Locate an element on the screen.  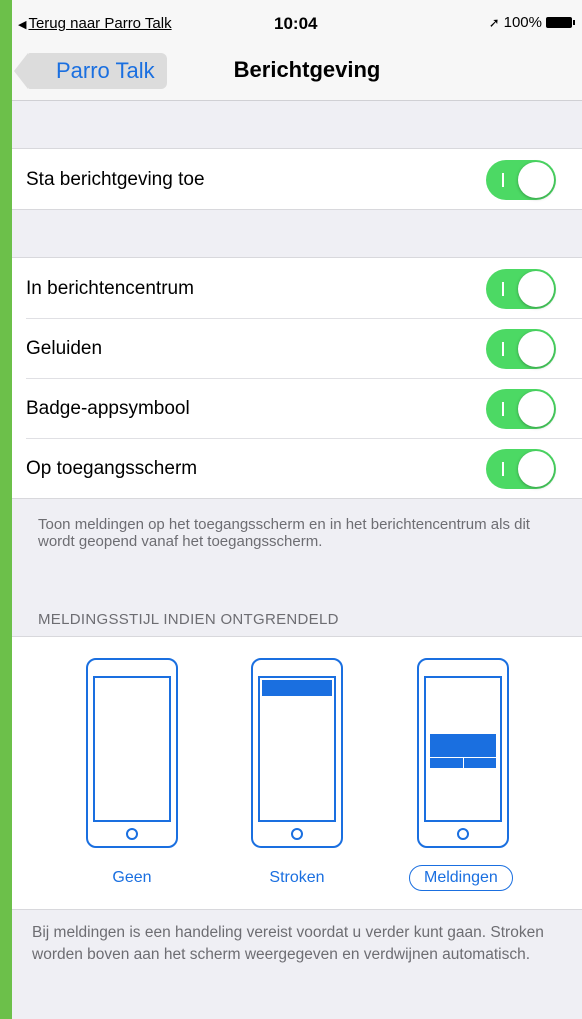
allow-notifications-toggle is located at coordinates (521, 180).